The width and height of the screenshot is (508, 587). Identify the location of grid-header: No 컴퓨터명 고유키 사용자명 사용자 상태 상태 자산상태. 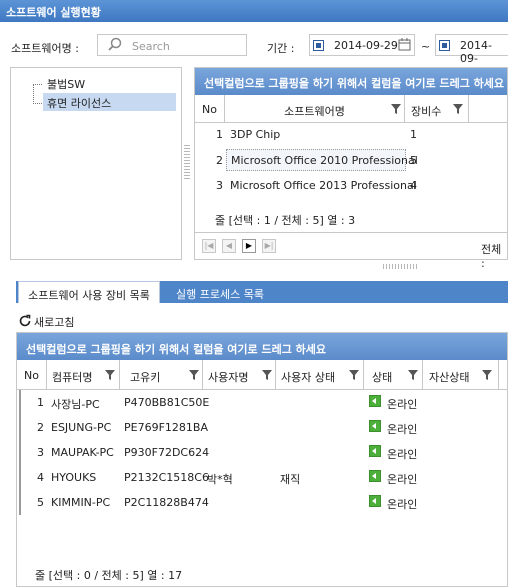
(262, 375).